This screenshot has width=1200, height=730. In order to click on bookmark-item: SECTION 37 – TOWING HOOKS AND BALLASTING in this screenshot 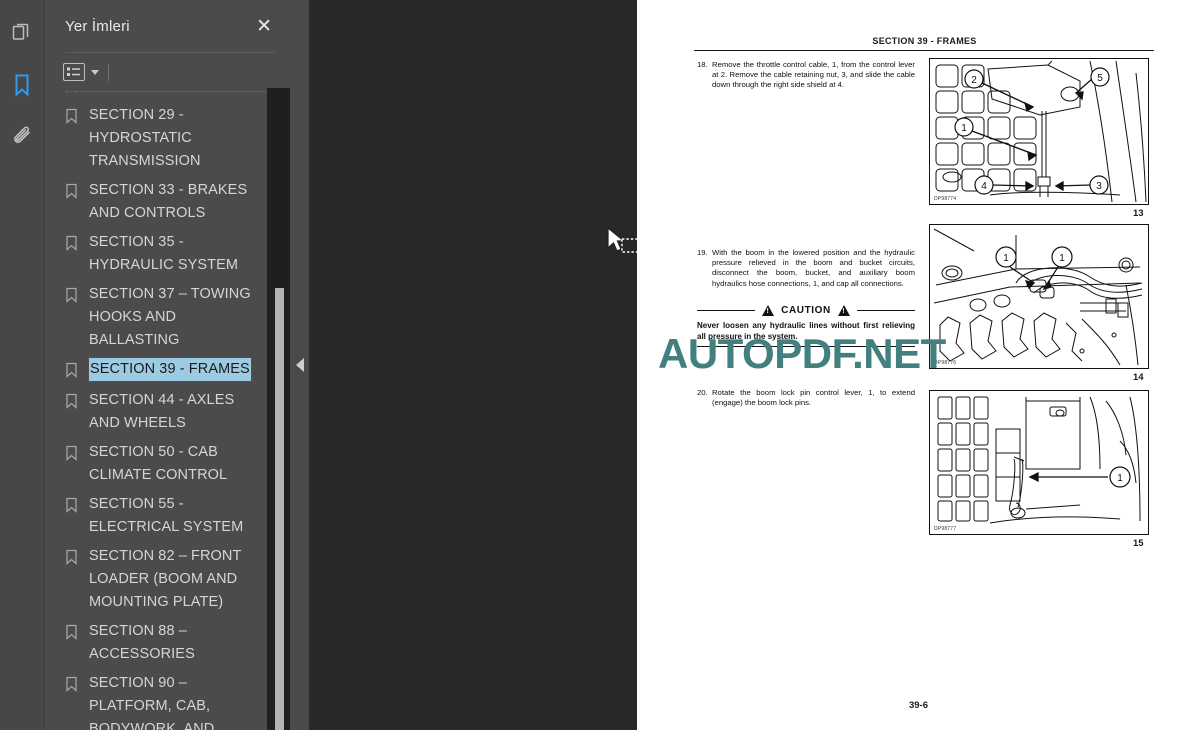, I will do `click(167, 317)`.